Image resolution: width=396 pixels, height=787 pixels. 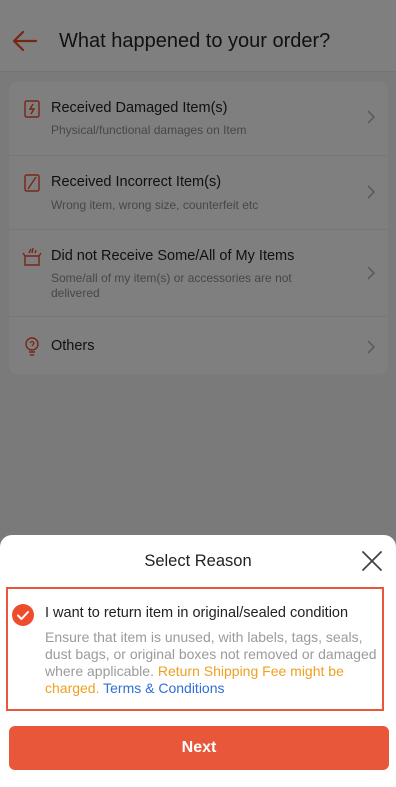 What do you see at coordinates (199, 748) in the screenshot?
I see `next-button: Next` at bounding box center [199, 748].